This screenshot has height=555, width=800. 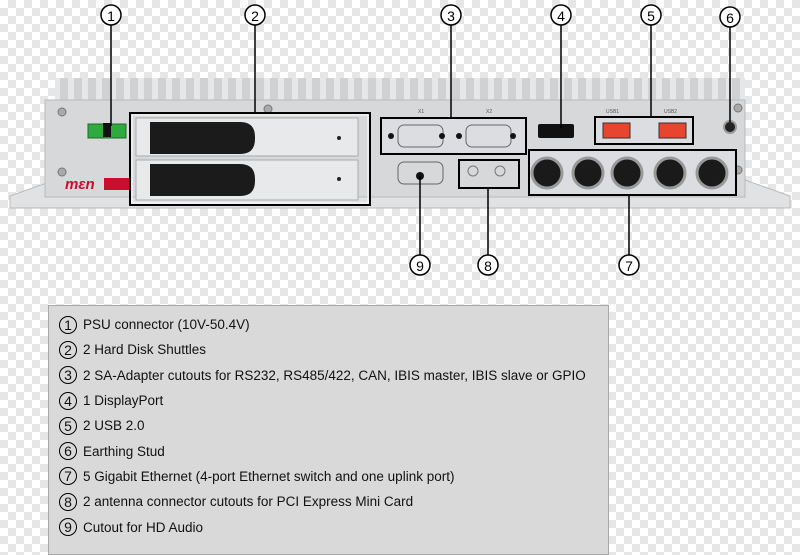 What do you see at coordinates (255, 16) in the screenshot?
I see `svg-text: 2` at bounding box center [255, 16].